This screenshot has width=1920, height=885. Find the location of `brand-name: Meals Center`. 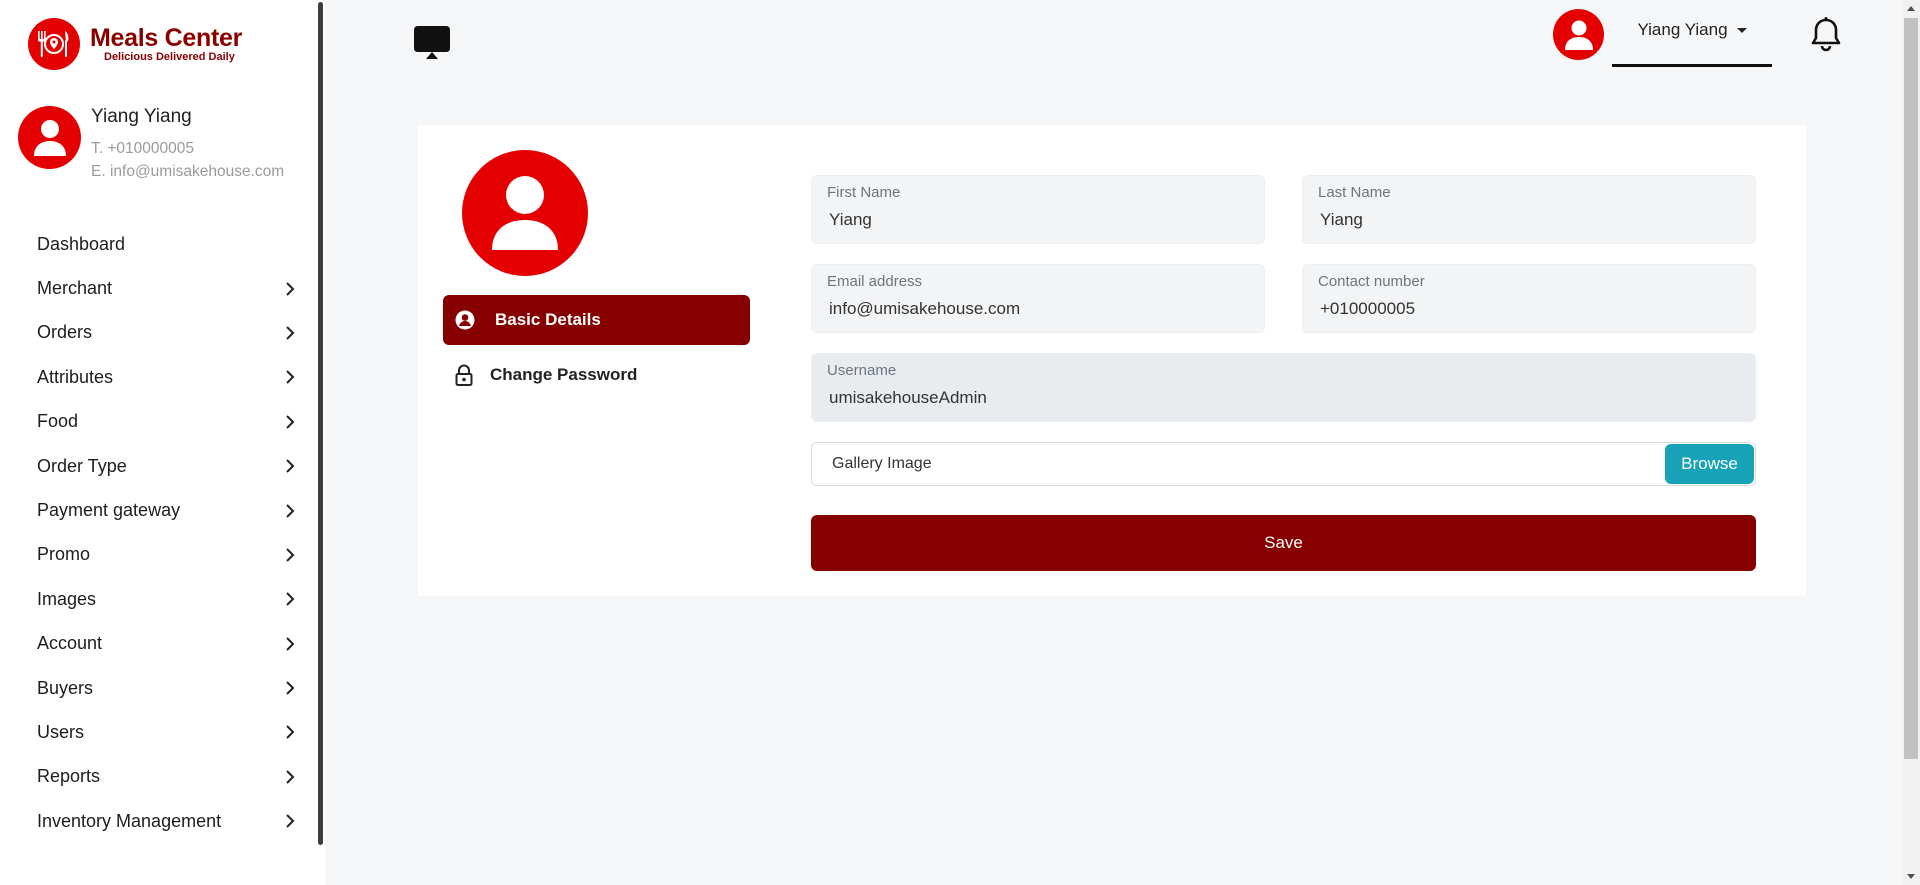

brand-name: Meals Center is located at coordinates (166, 37).